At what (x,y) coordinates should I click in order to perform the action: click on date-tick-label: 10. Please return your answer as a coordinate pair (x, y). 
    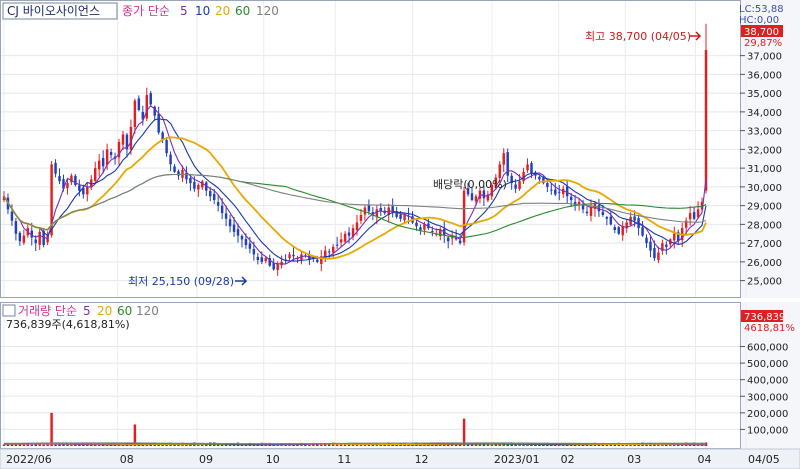
    Looking at the image, I should click on (273, 459).